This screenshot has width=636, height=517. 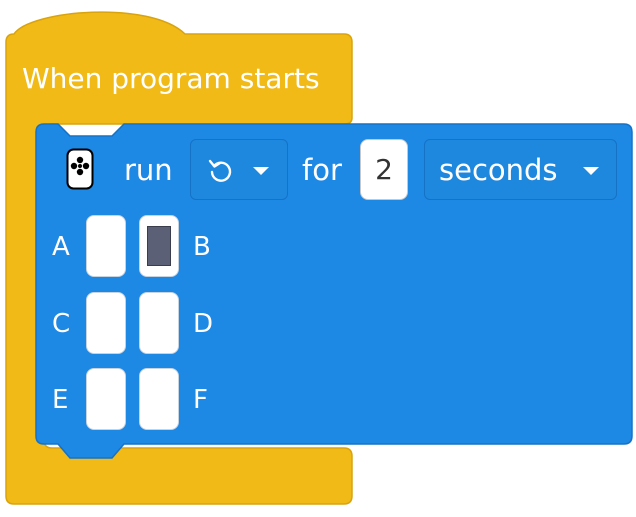 What do you see at coordinates (203, 324) in the screenshot?
I see `port-label-d: D` at bounding box center [203, 324].